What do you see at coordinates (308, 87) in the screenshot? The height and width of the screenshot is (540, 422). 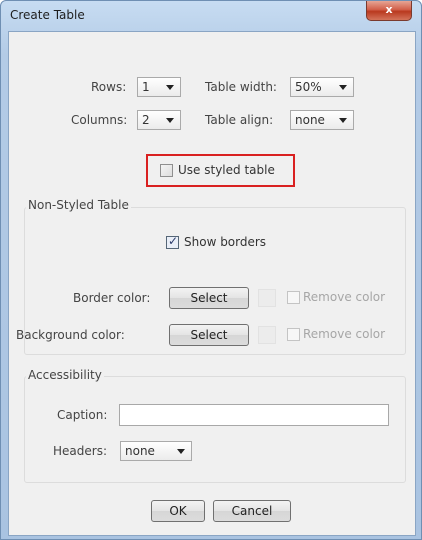 I see `table-width-value: 50%` at bounding box center [308, 87].